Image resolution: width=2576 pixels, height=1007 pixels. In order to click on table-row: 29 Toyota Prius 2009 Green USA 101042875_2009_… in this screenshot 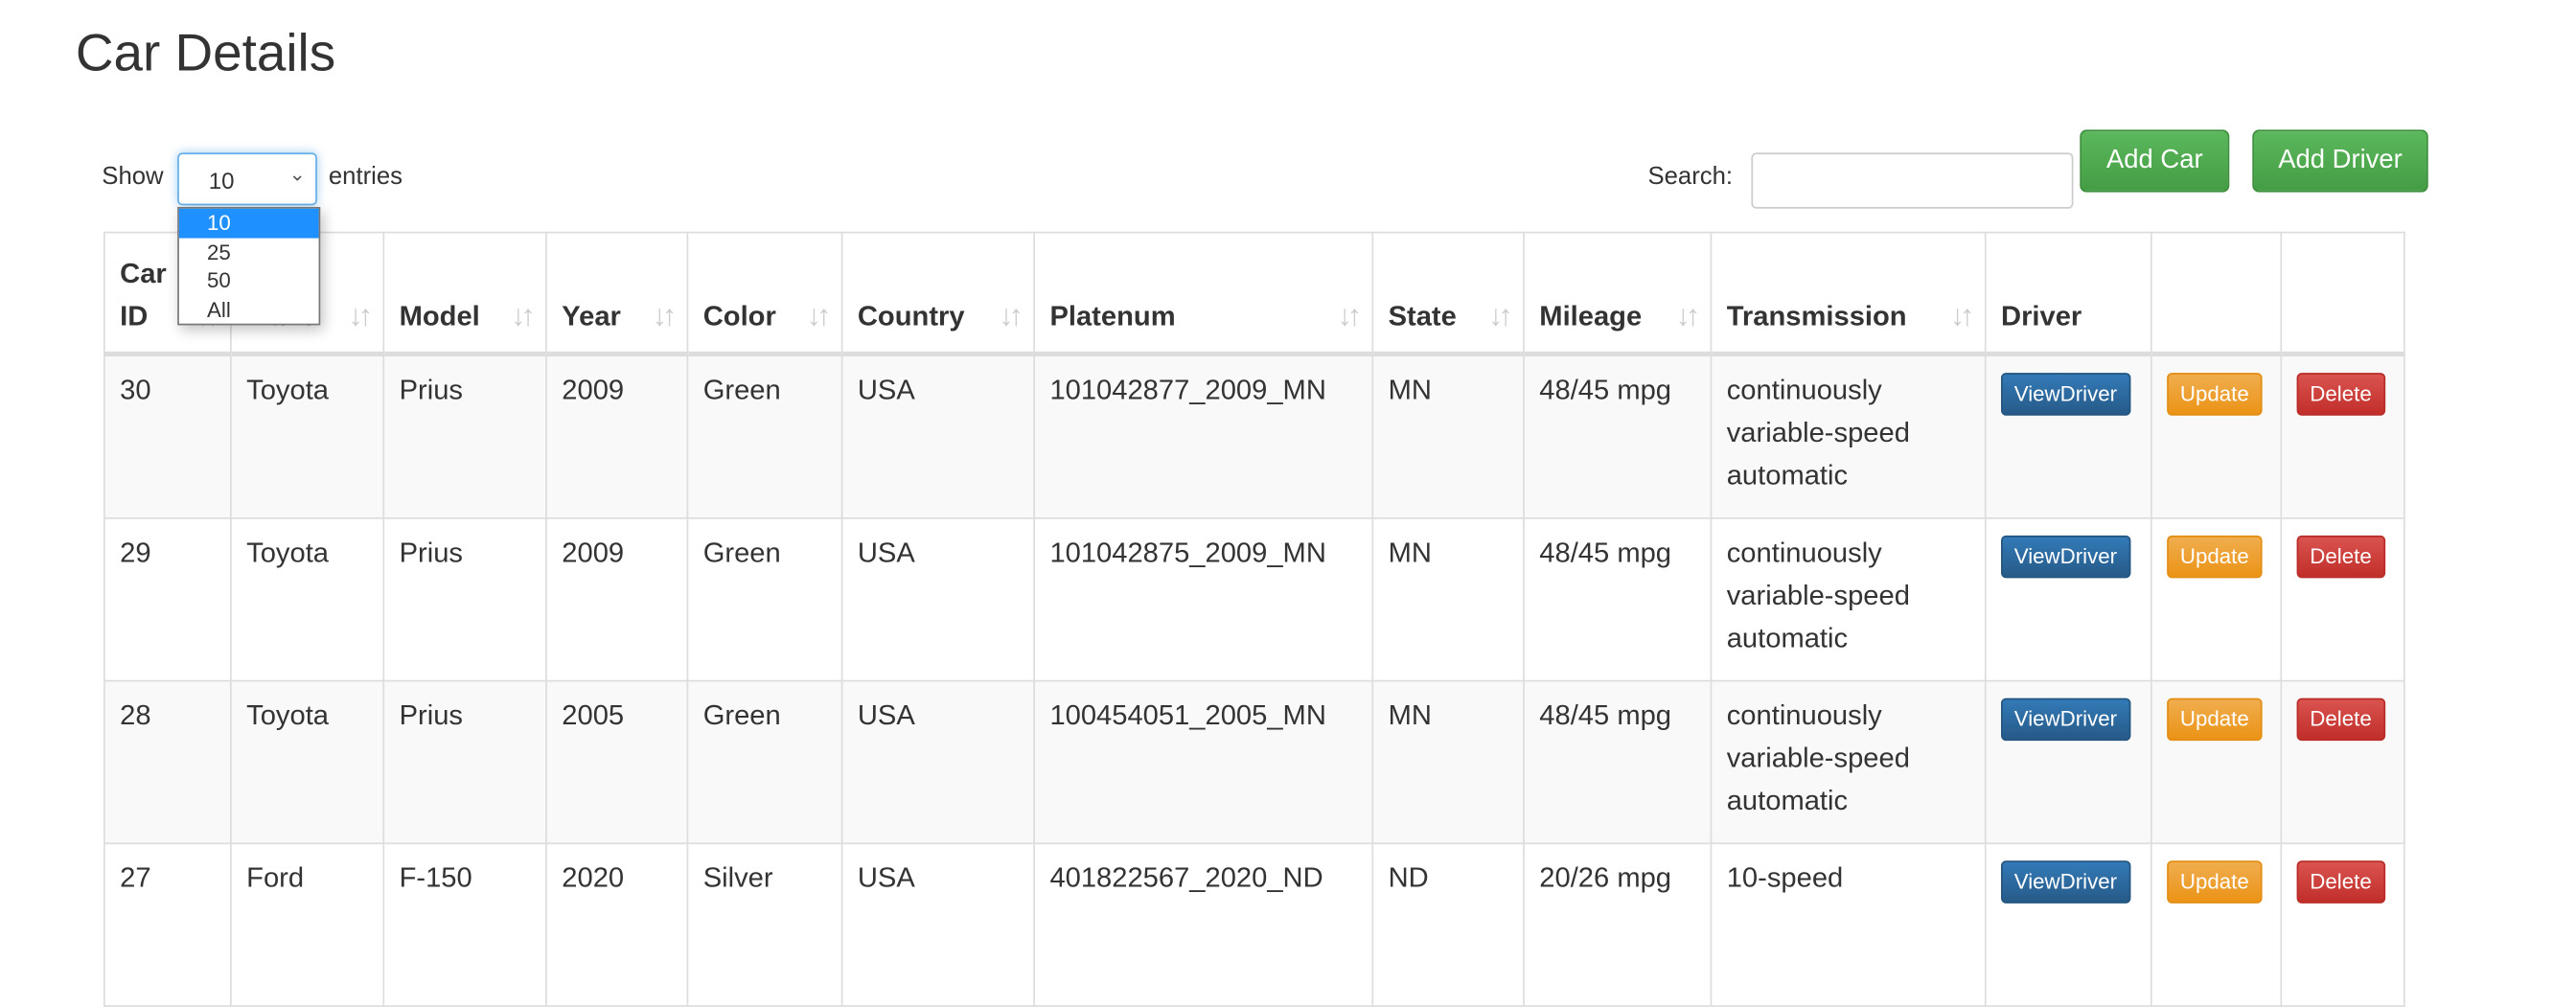, I will do `click(1254, 599)`.